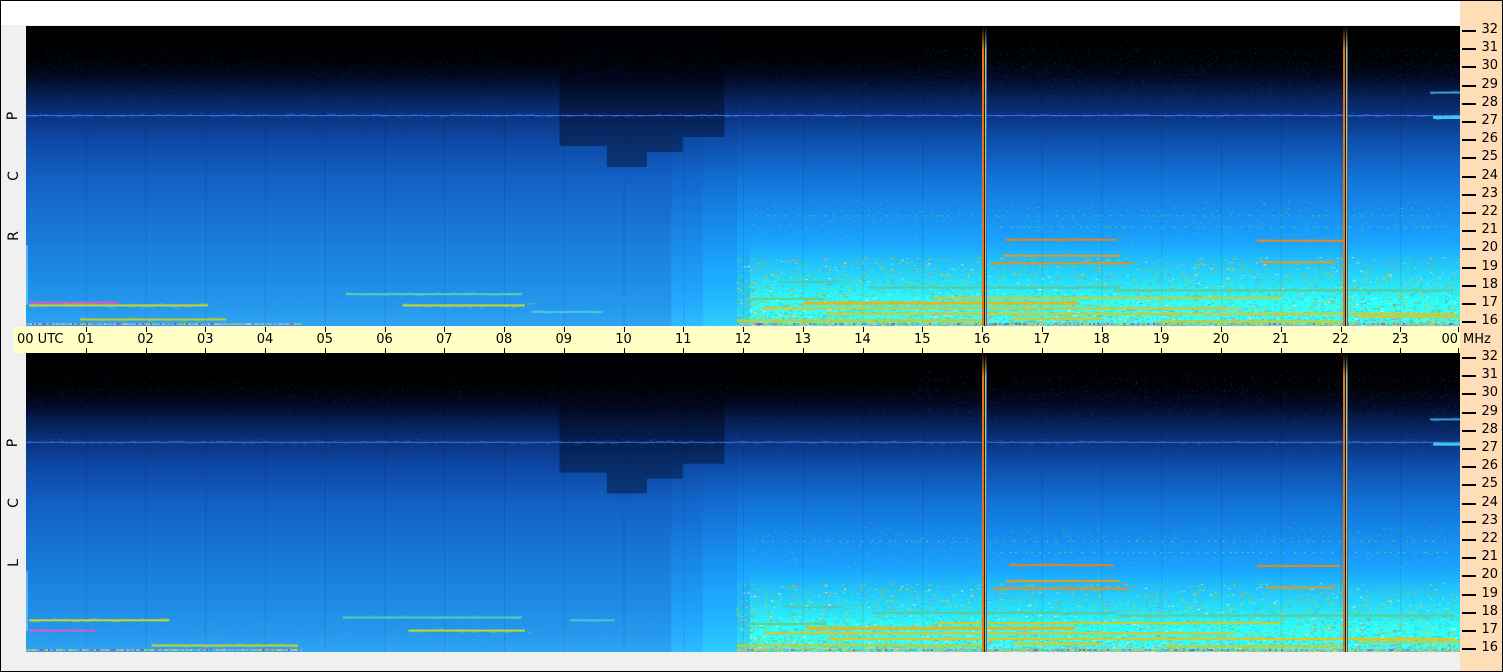  What do you see at coordinates (1489, 29) in the screenshot?
I see `freq-label-top-32: 32` at bounding box center [1489, 29].